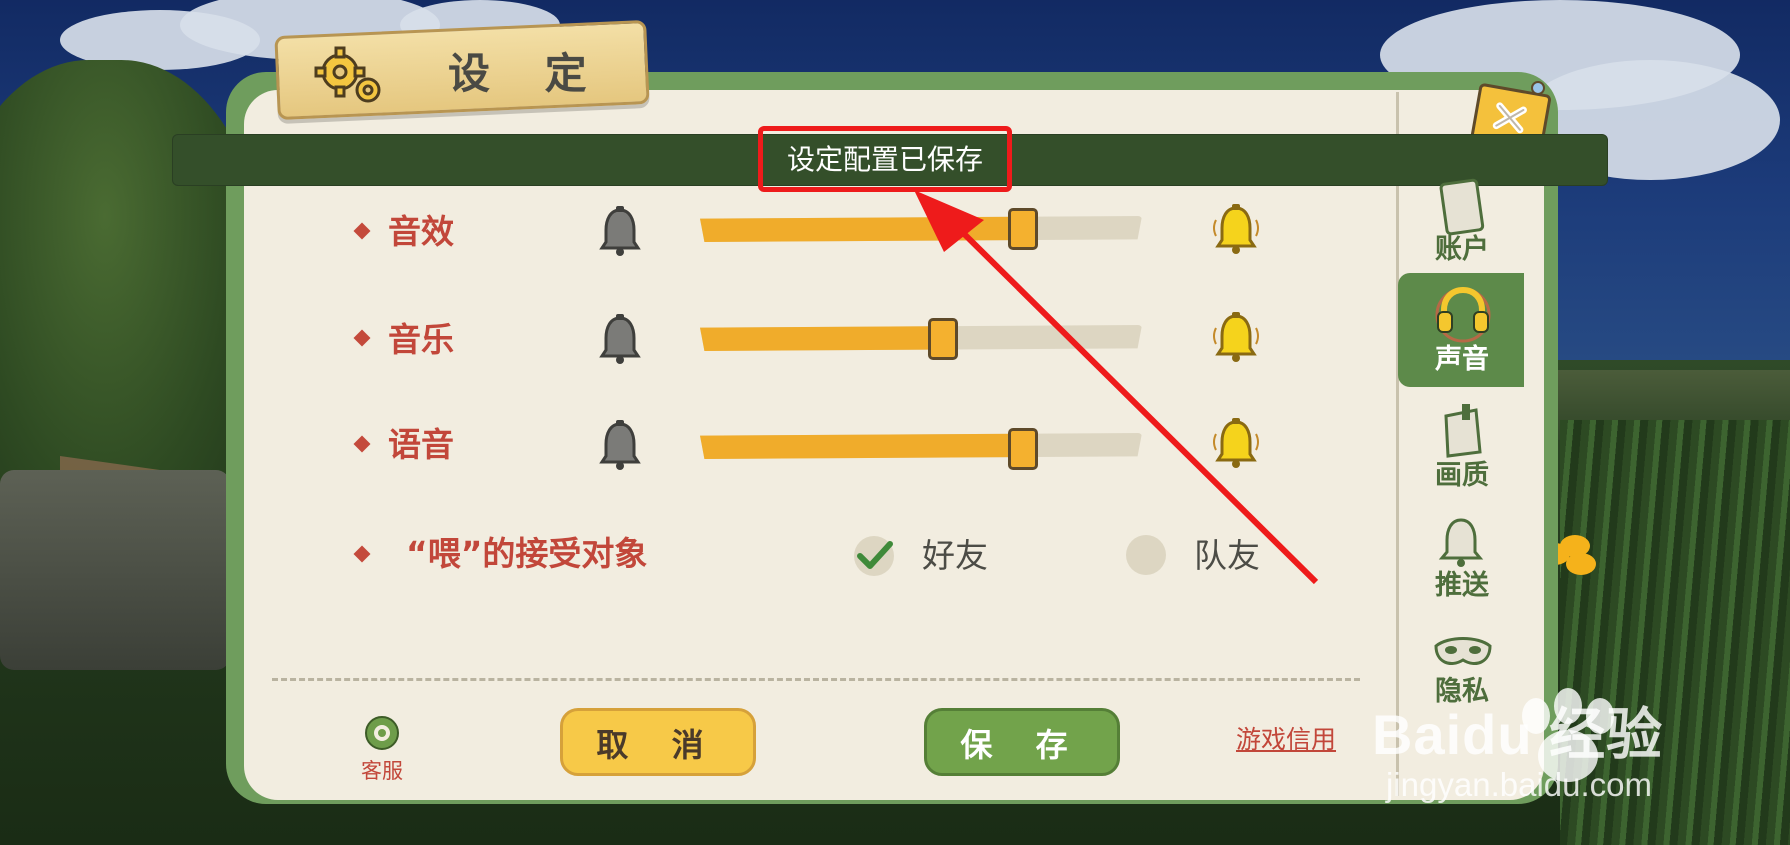 The image size is (1790, 845). What do you see at coordinates (955, 556) in the screenshot?
I see `option-friends-label: 好友` at bounding box center [955, 556].